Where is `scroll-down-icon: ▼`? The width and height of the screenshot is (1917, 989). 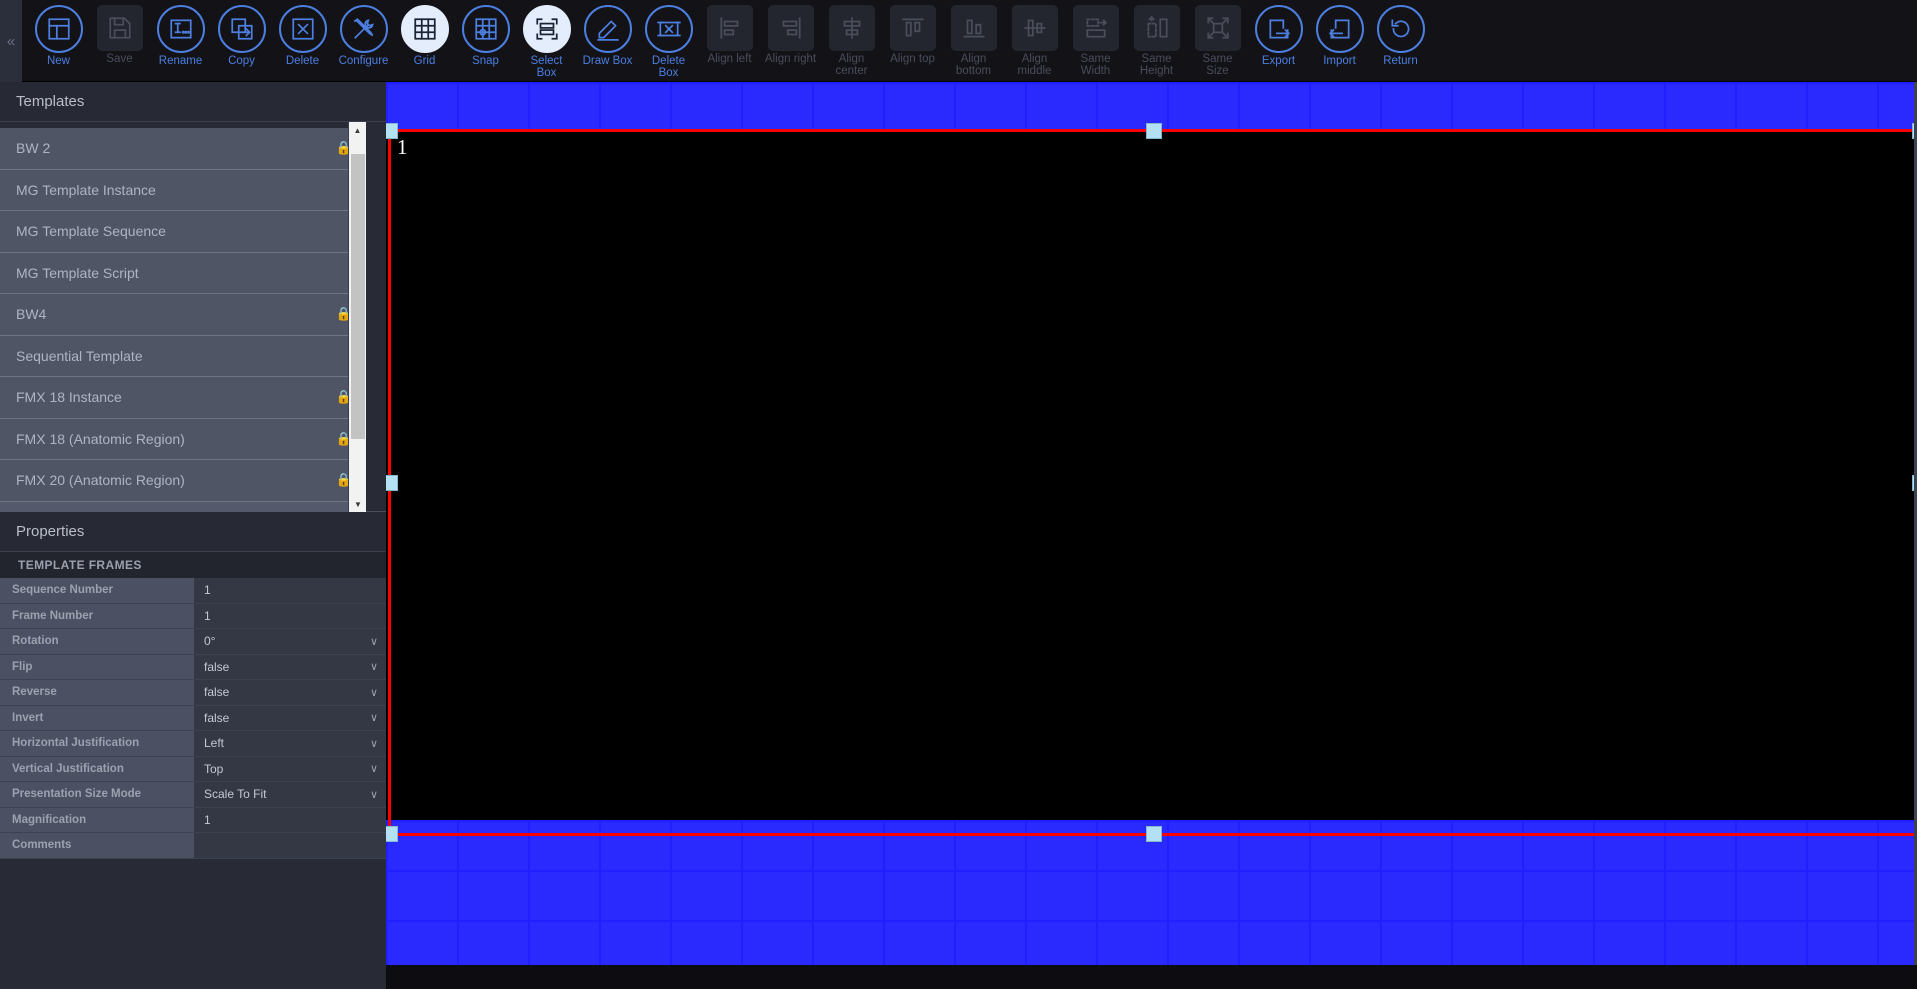 scroll-down-icon: ▼ is located at coordinates (358, 504).